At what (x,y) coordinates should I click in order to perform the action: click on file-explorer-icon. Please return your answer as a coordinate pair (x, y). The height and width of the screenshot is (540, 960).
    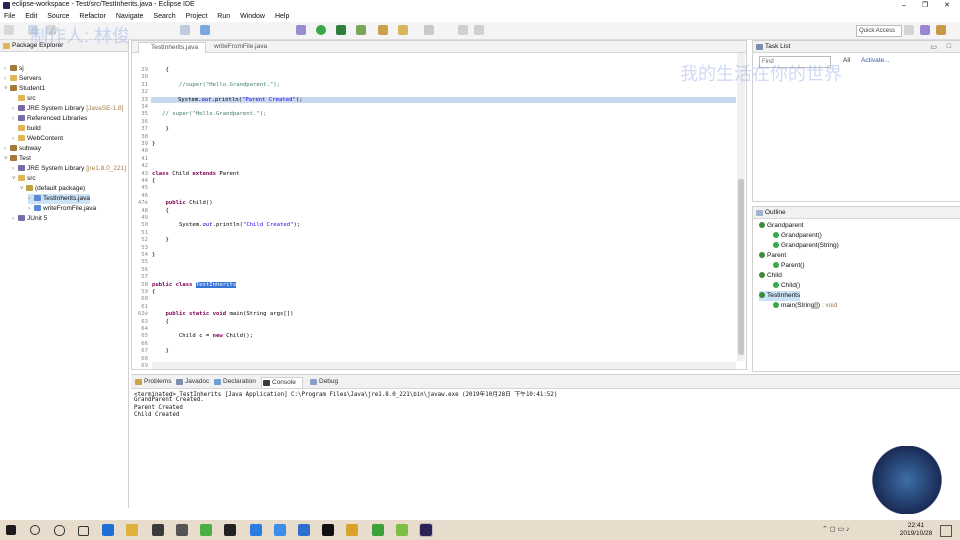
    Looking at the image, I should click on (132, 530).